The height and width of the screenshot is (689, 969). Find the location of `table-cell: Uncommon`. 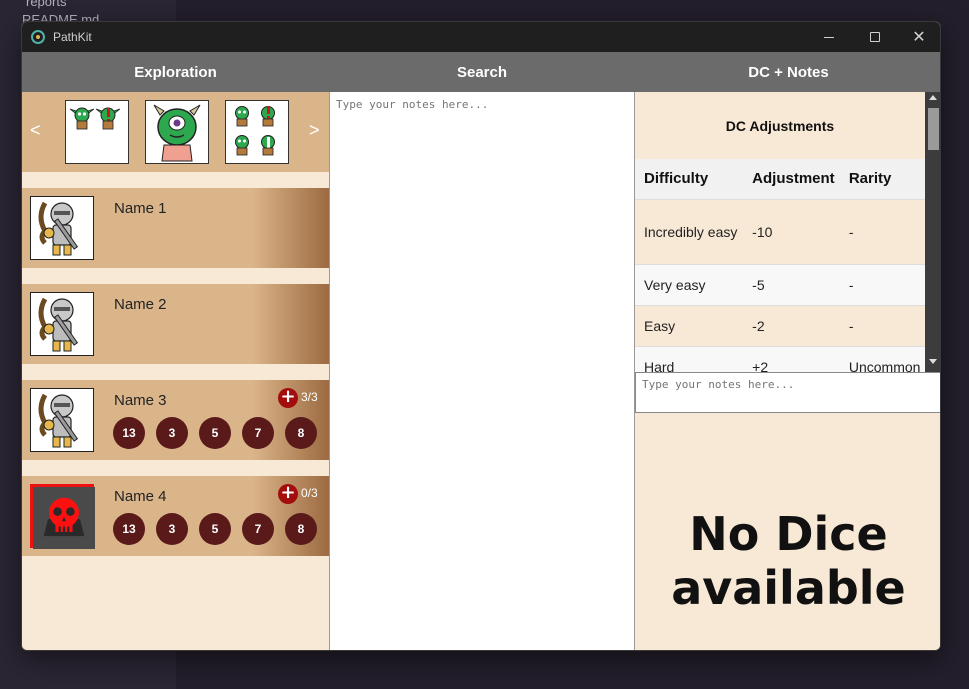

table-cell: Uncommon is located at coordinates (882, 358).